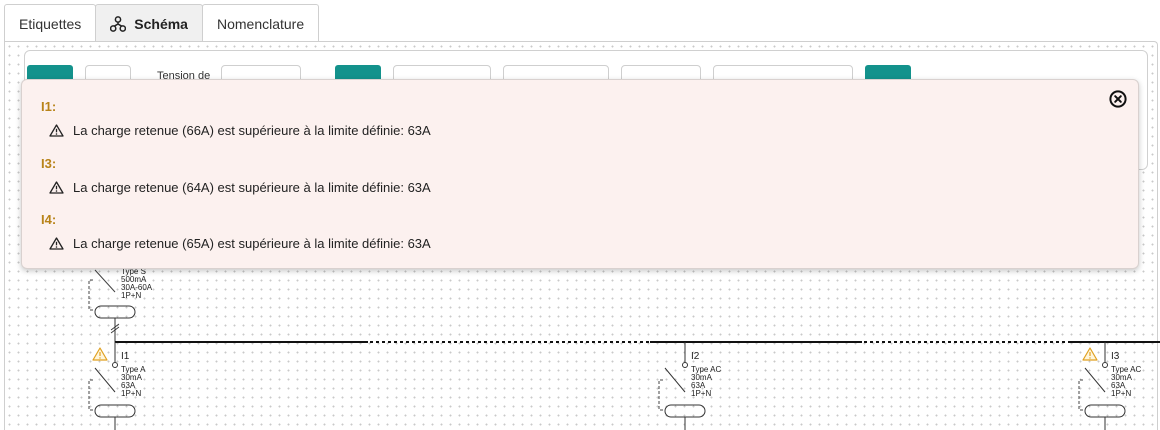  What do you see at coordinates (695, 356) in the screenshot?
I see `circuit-i2-label: I2` at bounding box center [695, 356].